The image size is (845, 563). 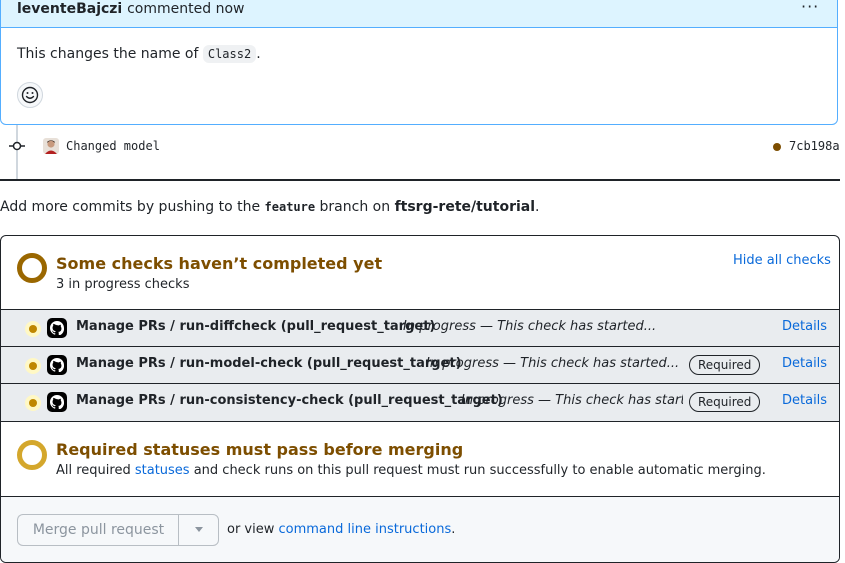 I want to click on comment-code: Class2, so click(x=229, y=54).